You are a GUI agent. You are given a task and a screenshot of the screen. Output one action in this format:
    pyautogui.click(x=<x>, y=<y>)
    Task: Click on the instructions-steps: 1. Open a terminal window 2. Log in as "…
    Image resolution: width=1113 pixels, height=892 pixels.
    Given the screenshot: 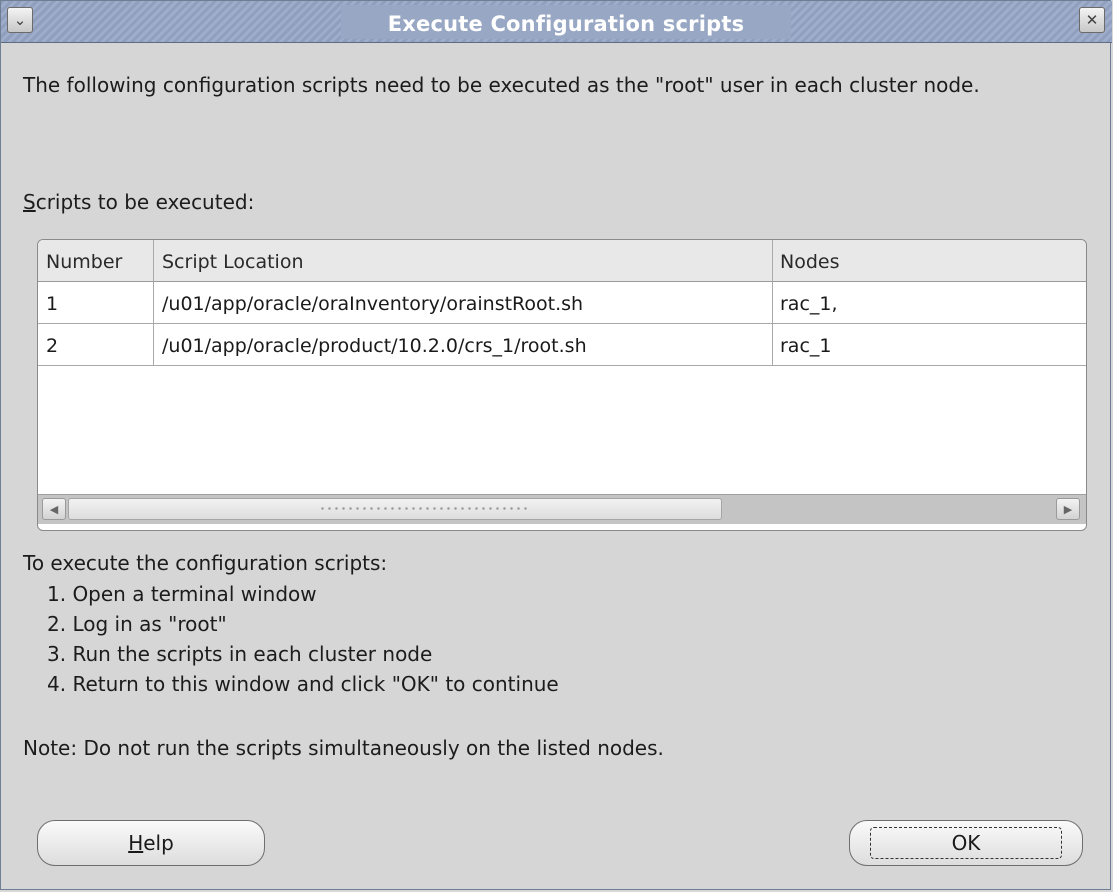 What is the action you would take?
    pyautogui.click(x=303, y=639)
    